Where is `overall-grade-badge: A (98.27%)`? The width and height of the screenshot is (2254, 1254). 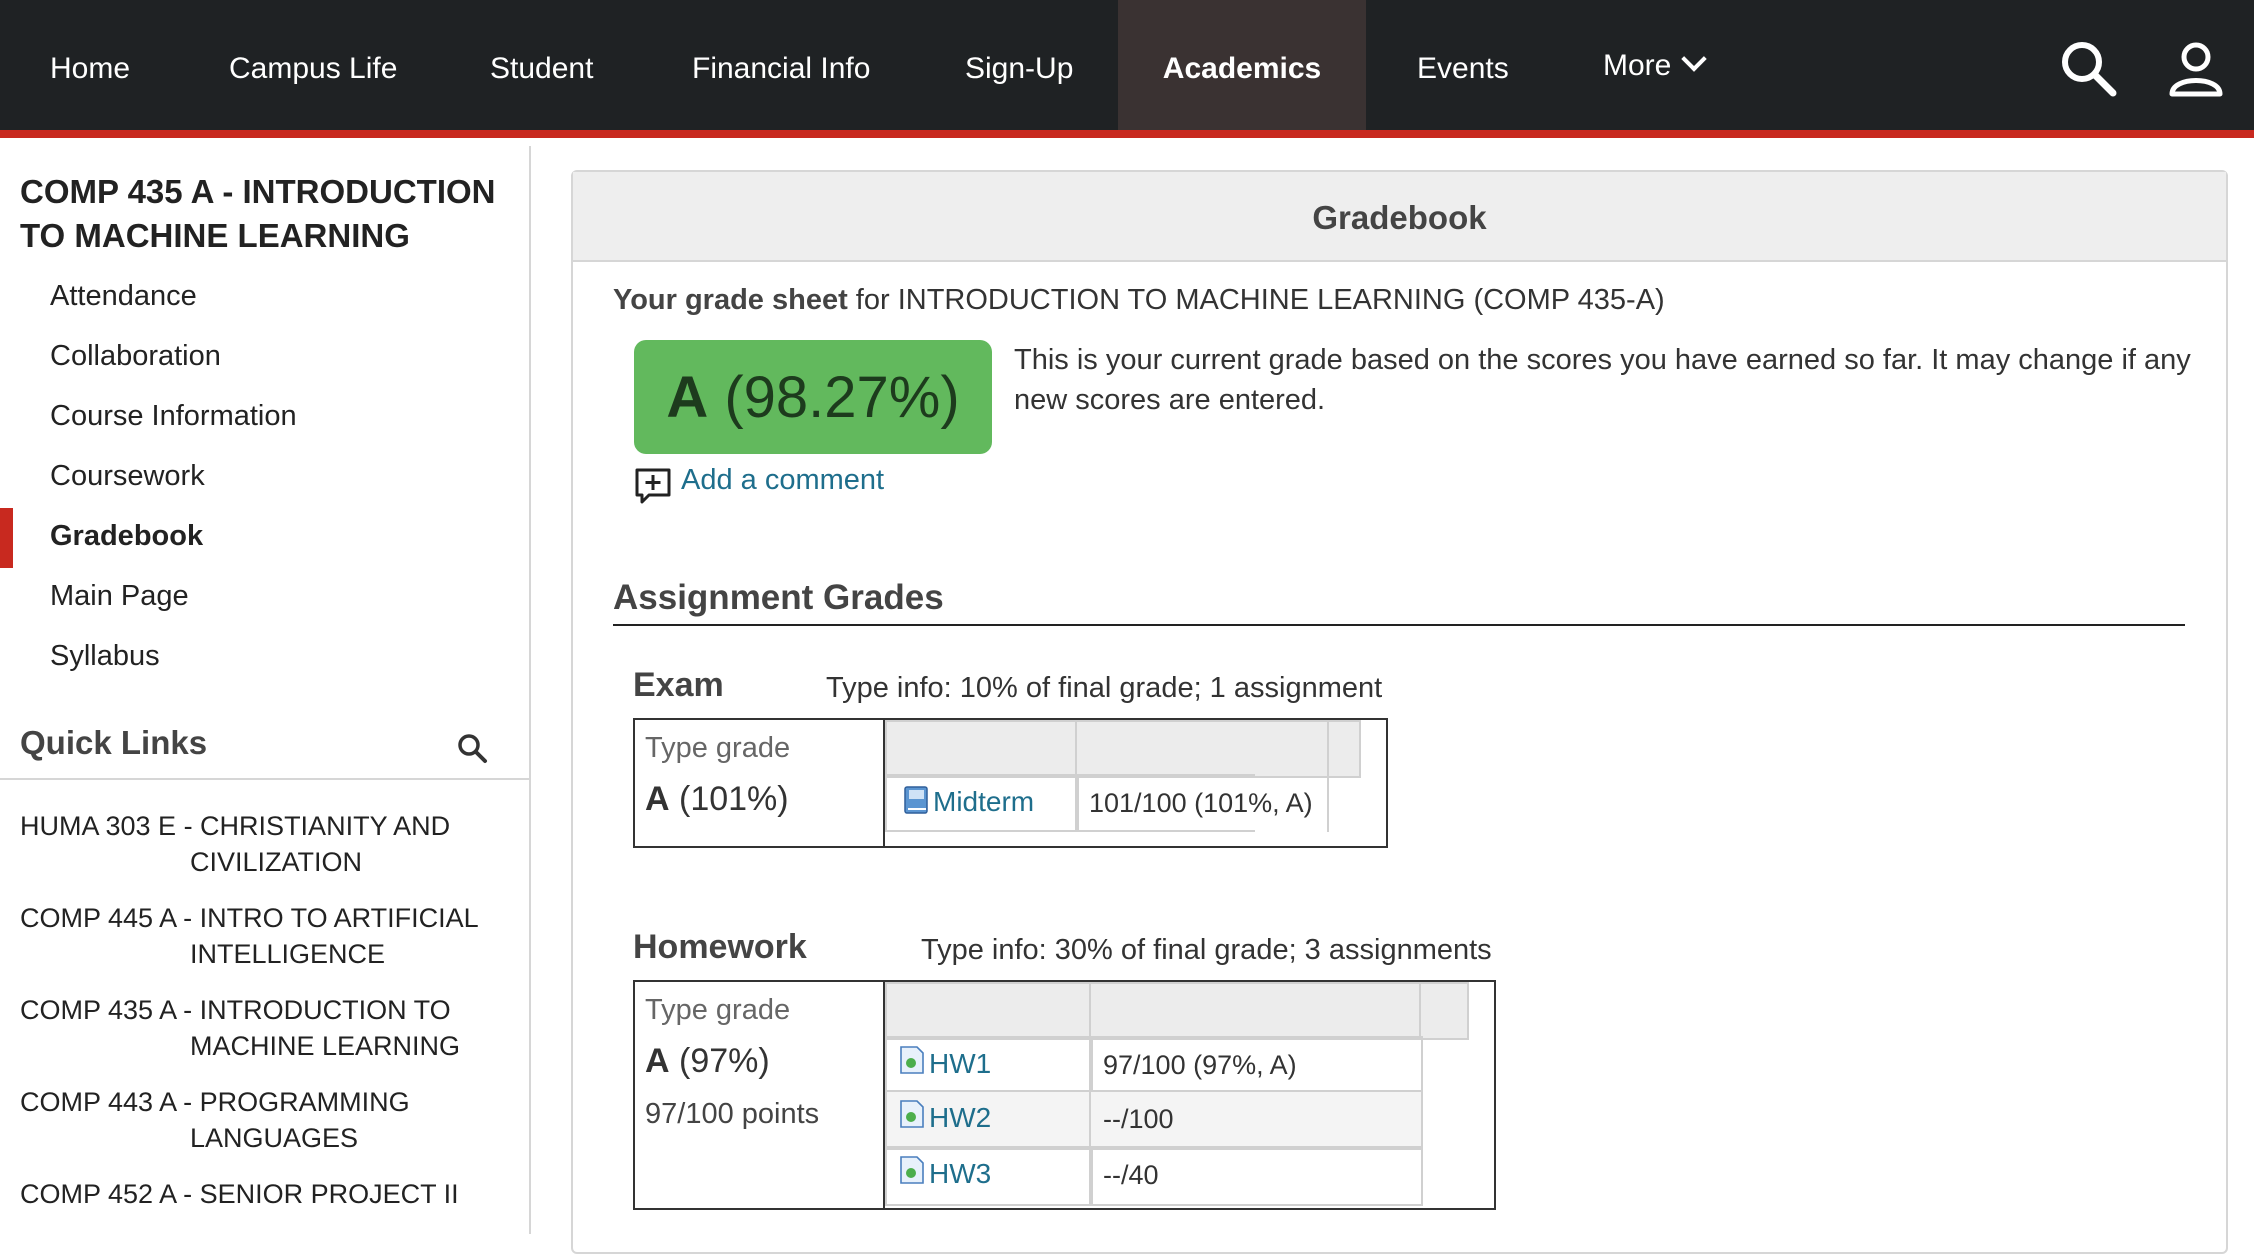 overall-grade-badge: A (98.27%) is located at coordinates (813, 397).